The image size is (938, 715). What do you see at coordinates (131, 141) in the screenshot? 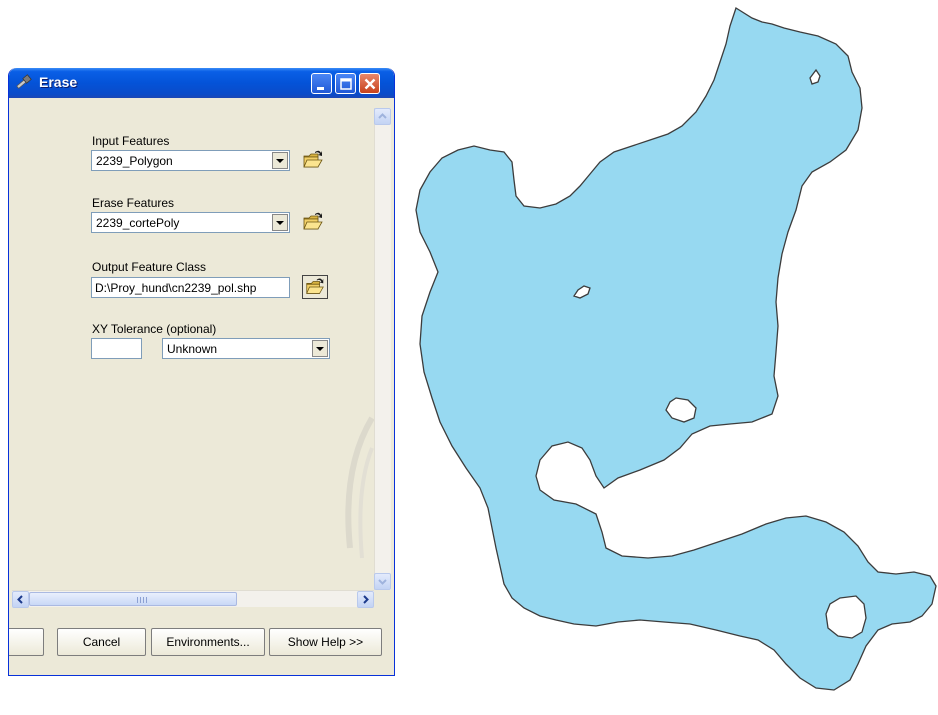
I see `input-features-label: Input Features` at bounding box center [131, 141].